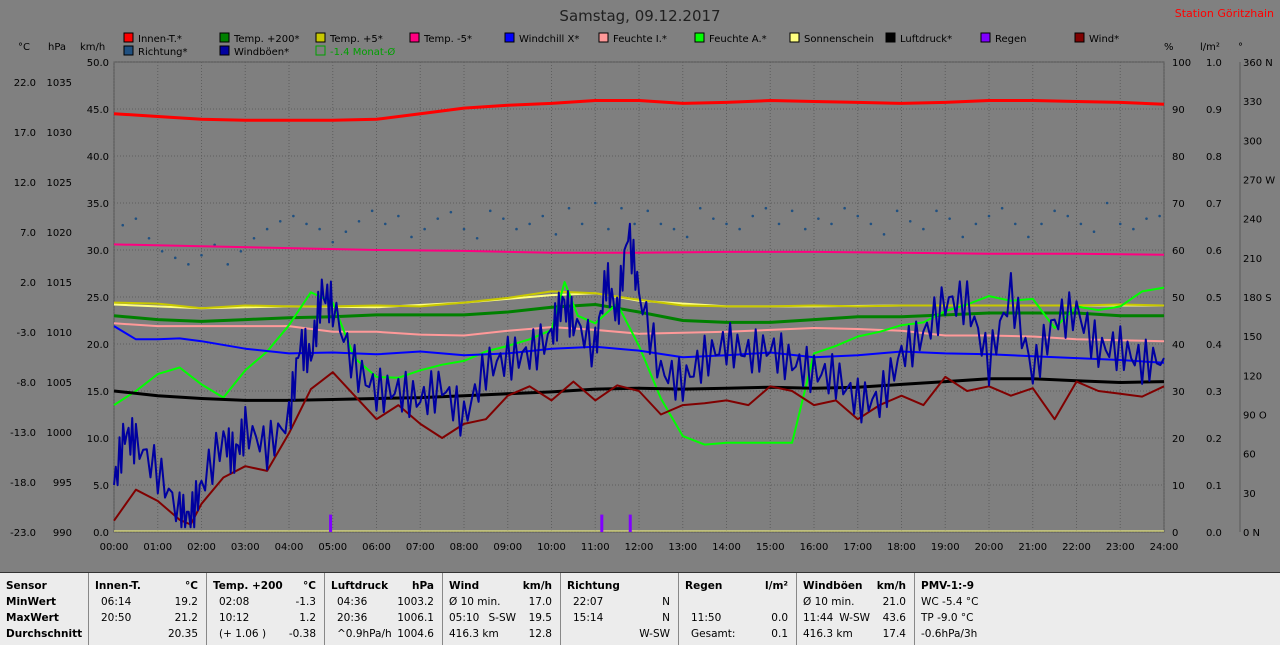 This screenshot has height=645, width=1280. What do you see at coordinates (989, 547) in the screenshot?
I see `x-tick-label: 20:00` at bounding box center [989, 547].